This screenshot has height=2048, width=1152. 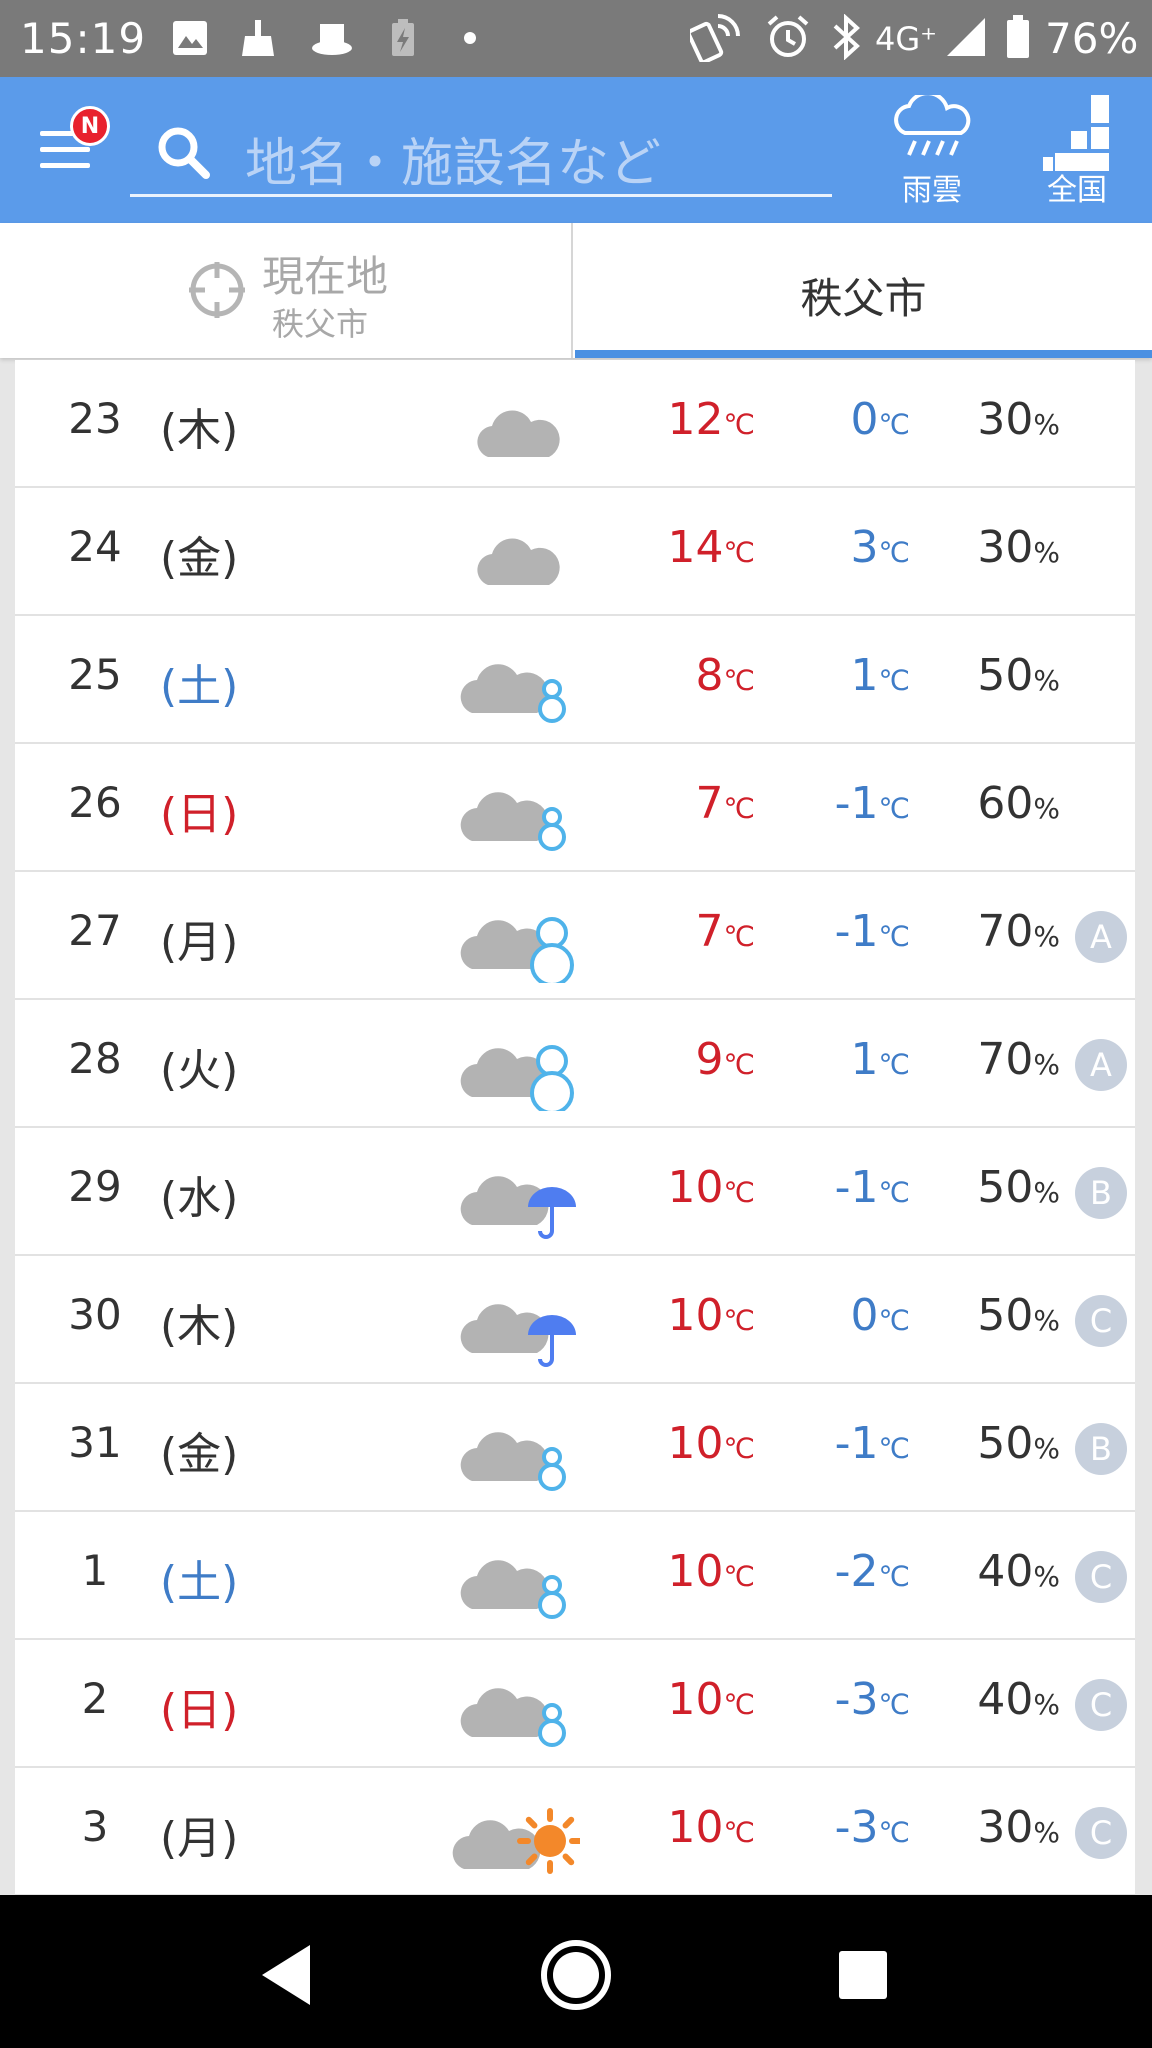 I want to click on search-input: 地名・施設名など, so click(x=481, y=152).